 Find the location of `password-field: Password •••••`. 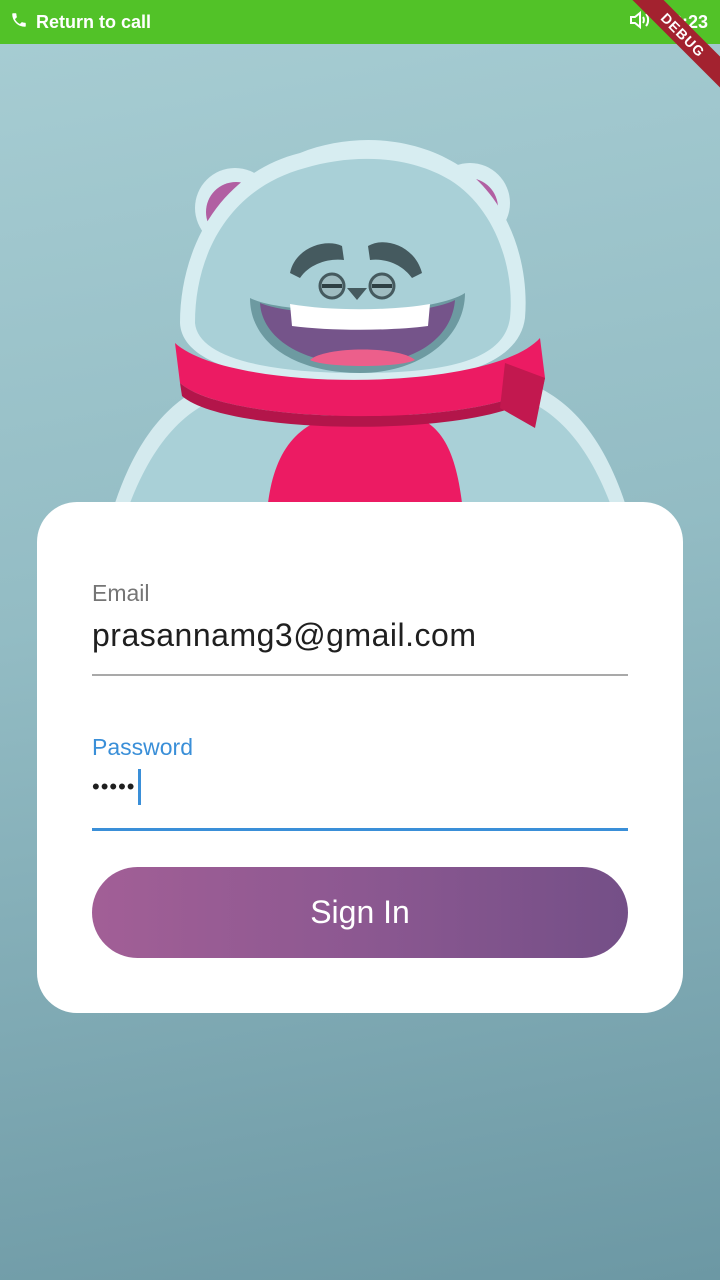

password-field: Password ••••• is located at coordinates (360, 783).